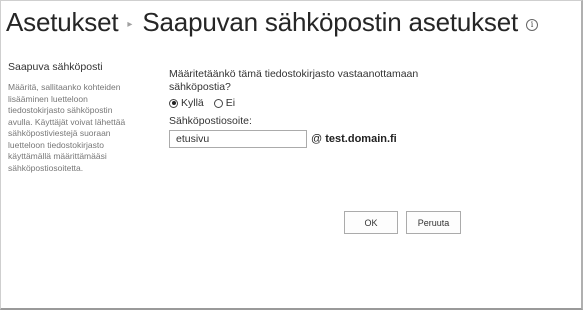  Describe the element at coordinates (238, 139) in the screenshot. I see `email-address-input` at that location.